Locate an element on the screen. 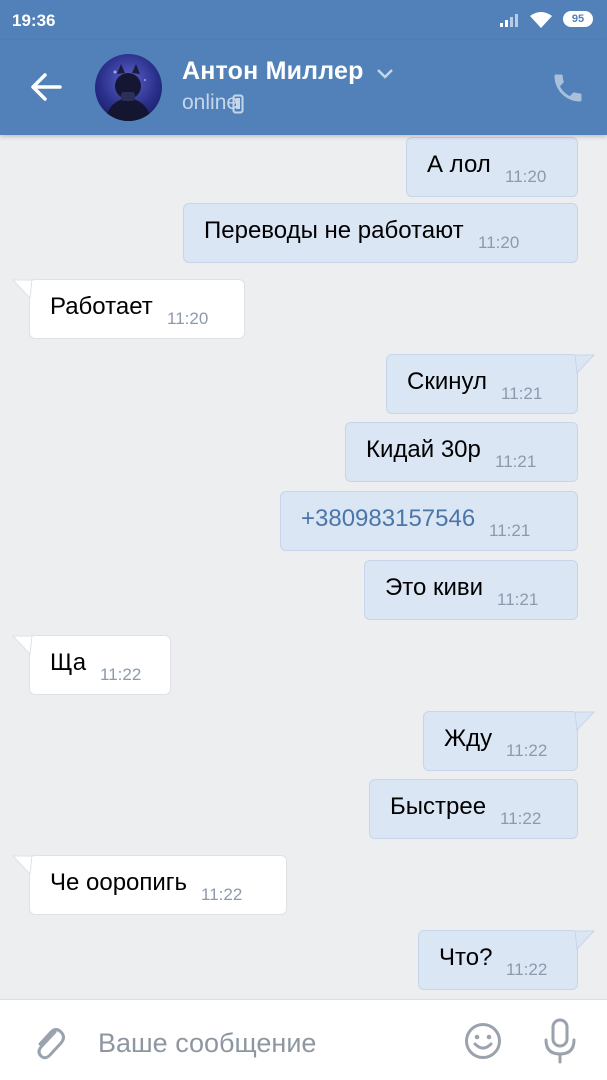 This screenshot has height=1080, width=607. cellular-signal-icon is located at coordinates (509, 20).